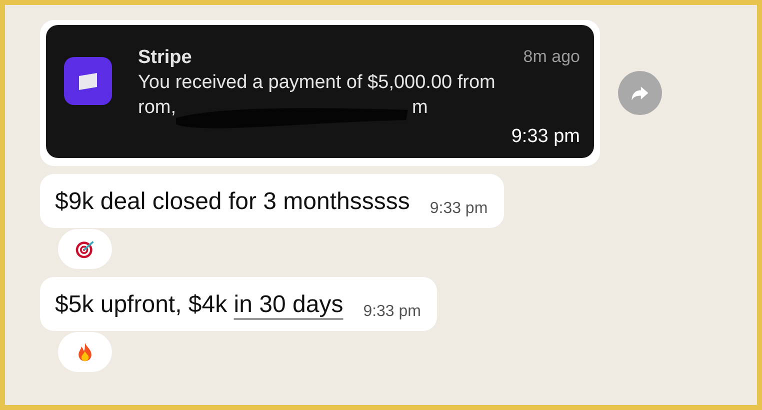 This screenshot has width=762, height=410. I want to click on sender-text: m, so click(420, 108).